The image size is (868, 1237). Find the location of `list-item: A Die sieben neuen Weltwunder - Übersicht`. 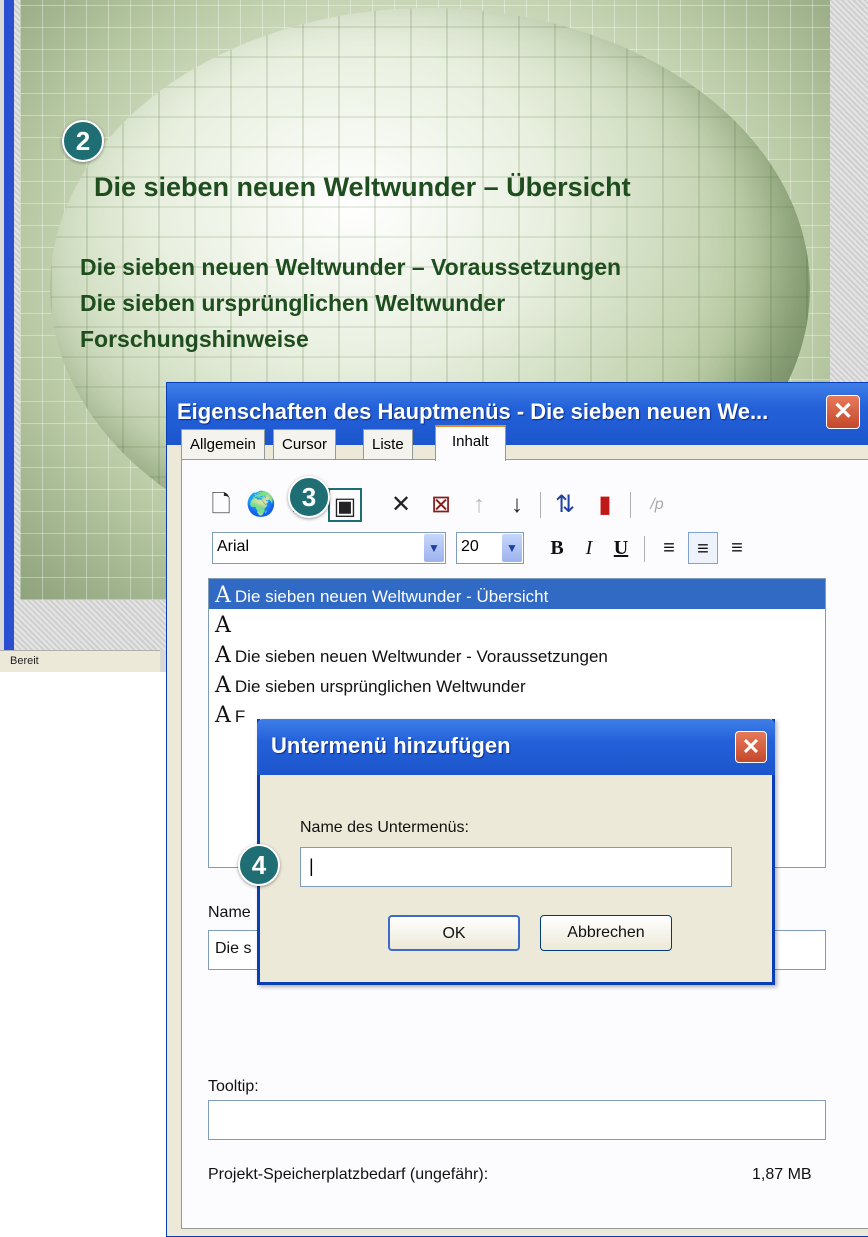

list-item: A Die sieben neuen Weltwunder - Übersicht is located at coordinates (517, 594).